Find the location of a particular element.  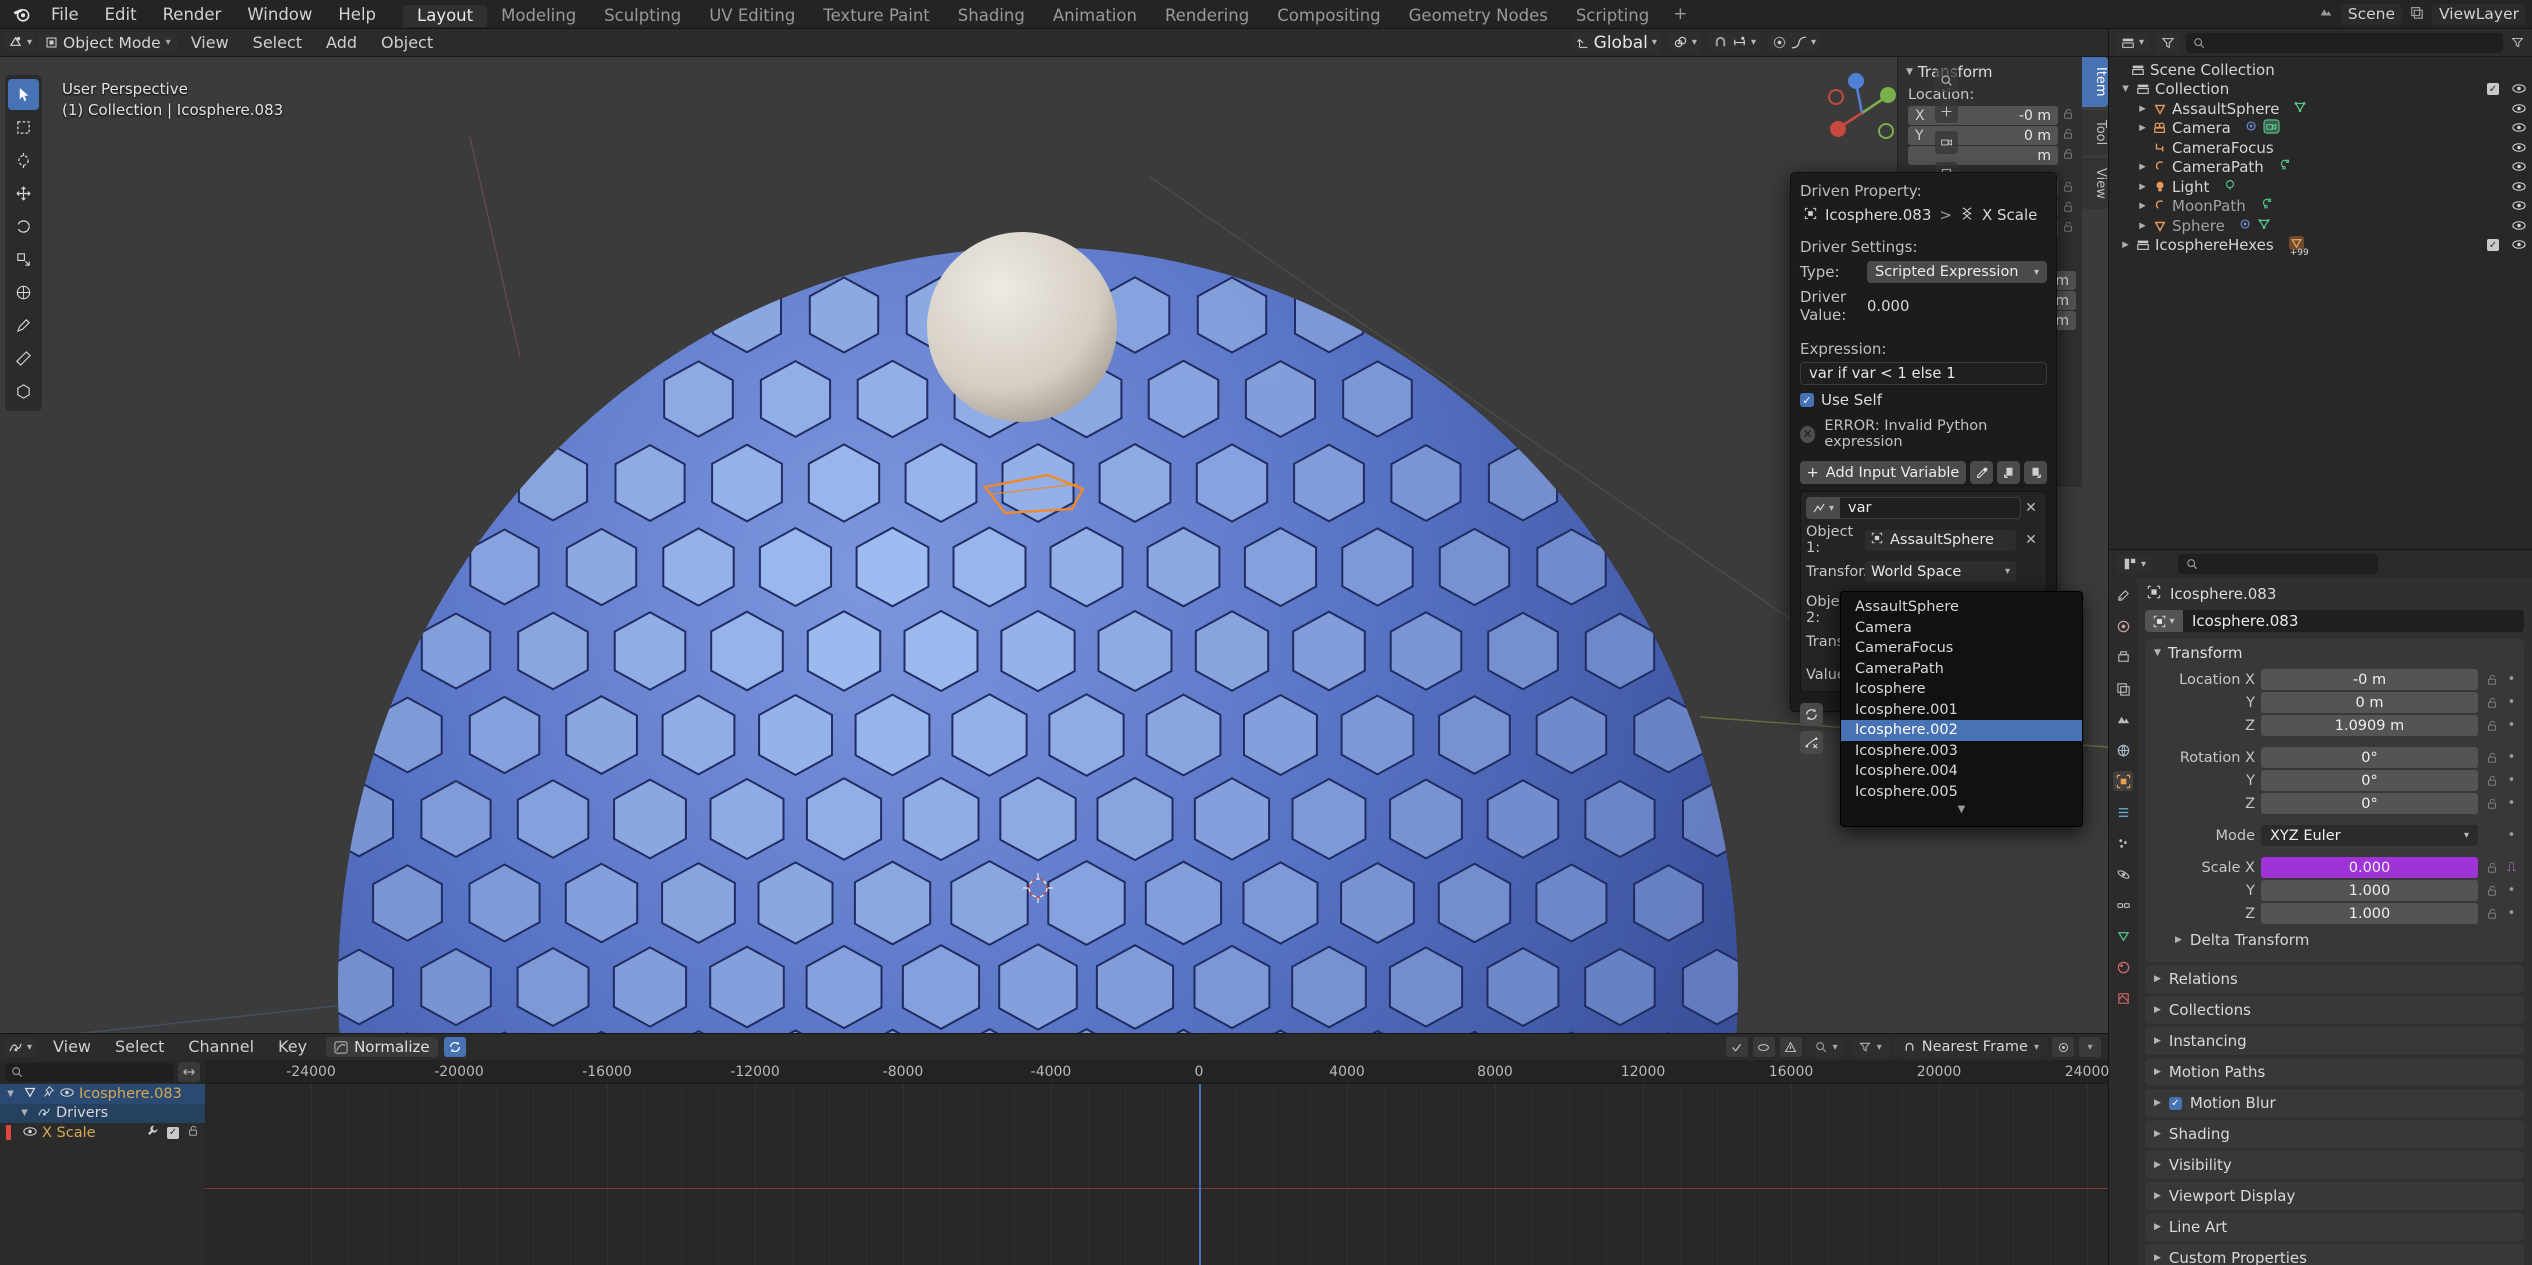

proportional-edit-group: ▾ is located at coordinates (1793, 42).